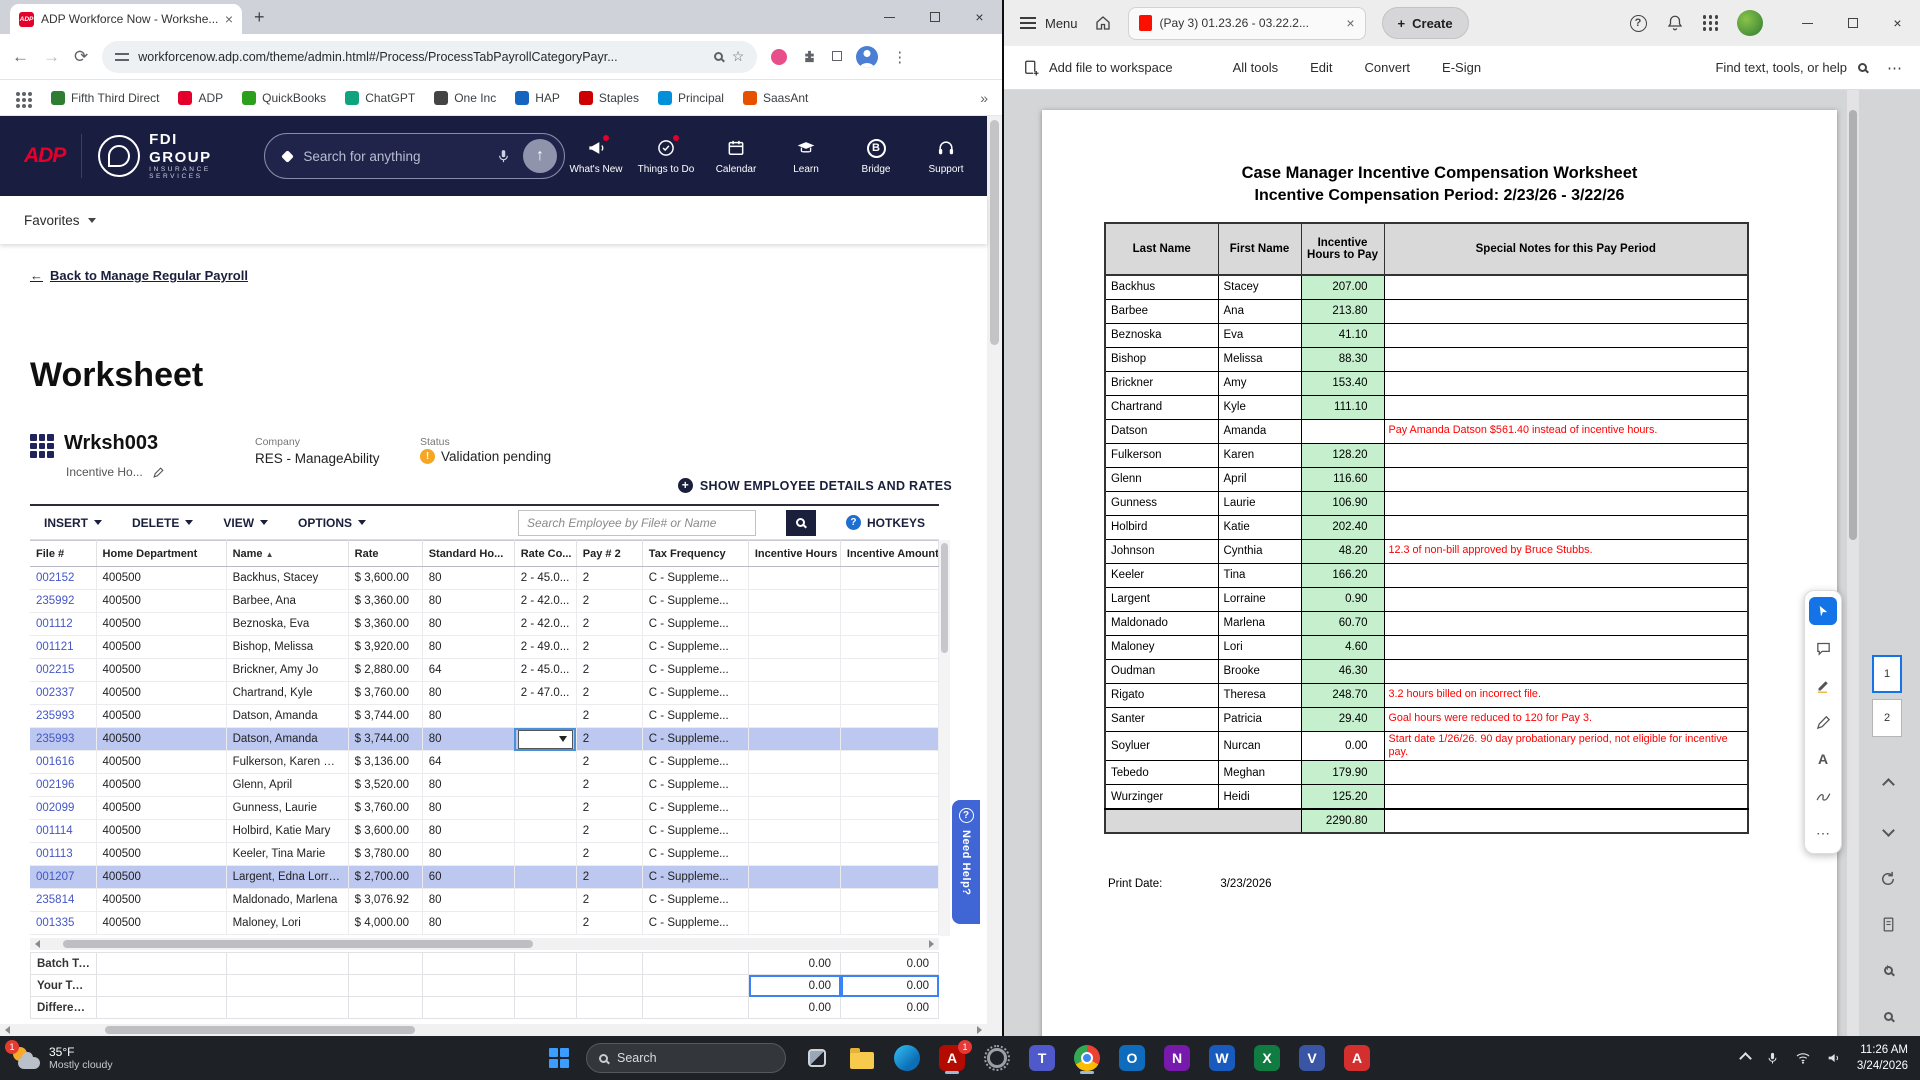 The height and width of the screenshot is (1080, 1920). What do you see at coordinates (1103, 23) in the screenshot?
I see `home-icon` at bounding box center [1103, 23].